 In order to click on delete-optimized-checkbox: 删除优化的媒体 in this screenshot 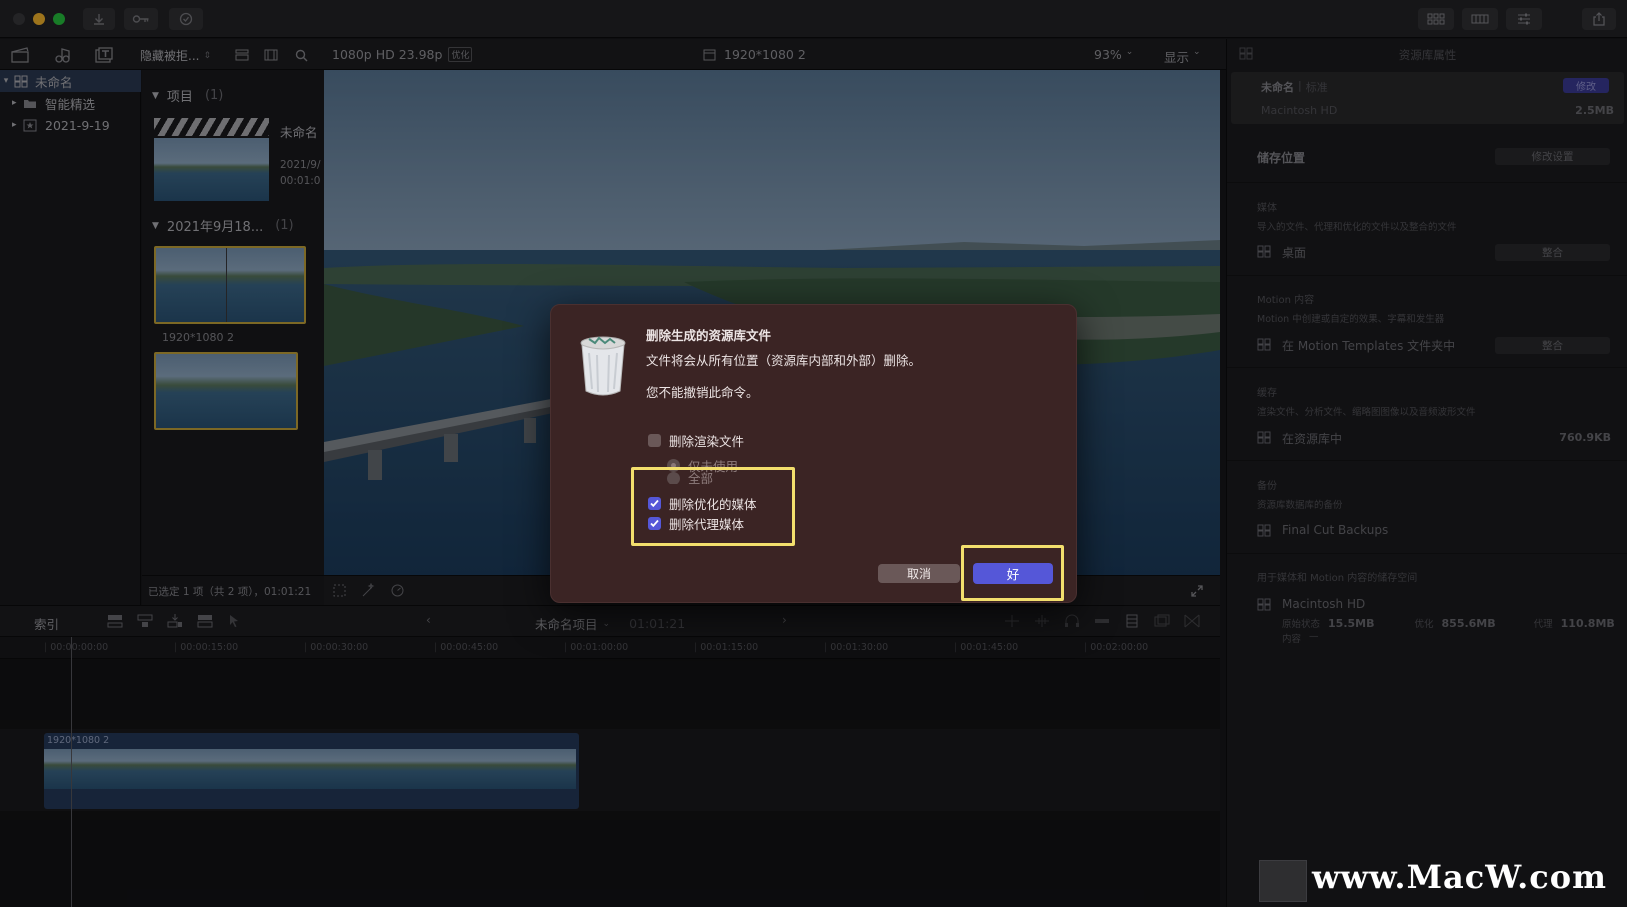, I will do `click(702, 503)`.